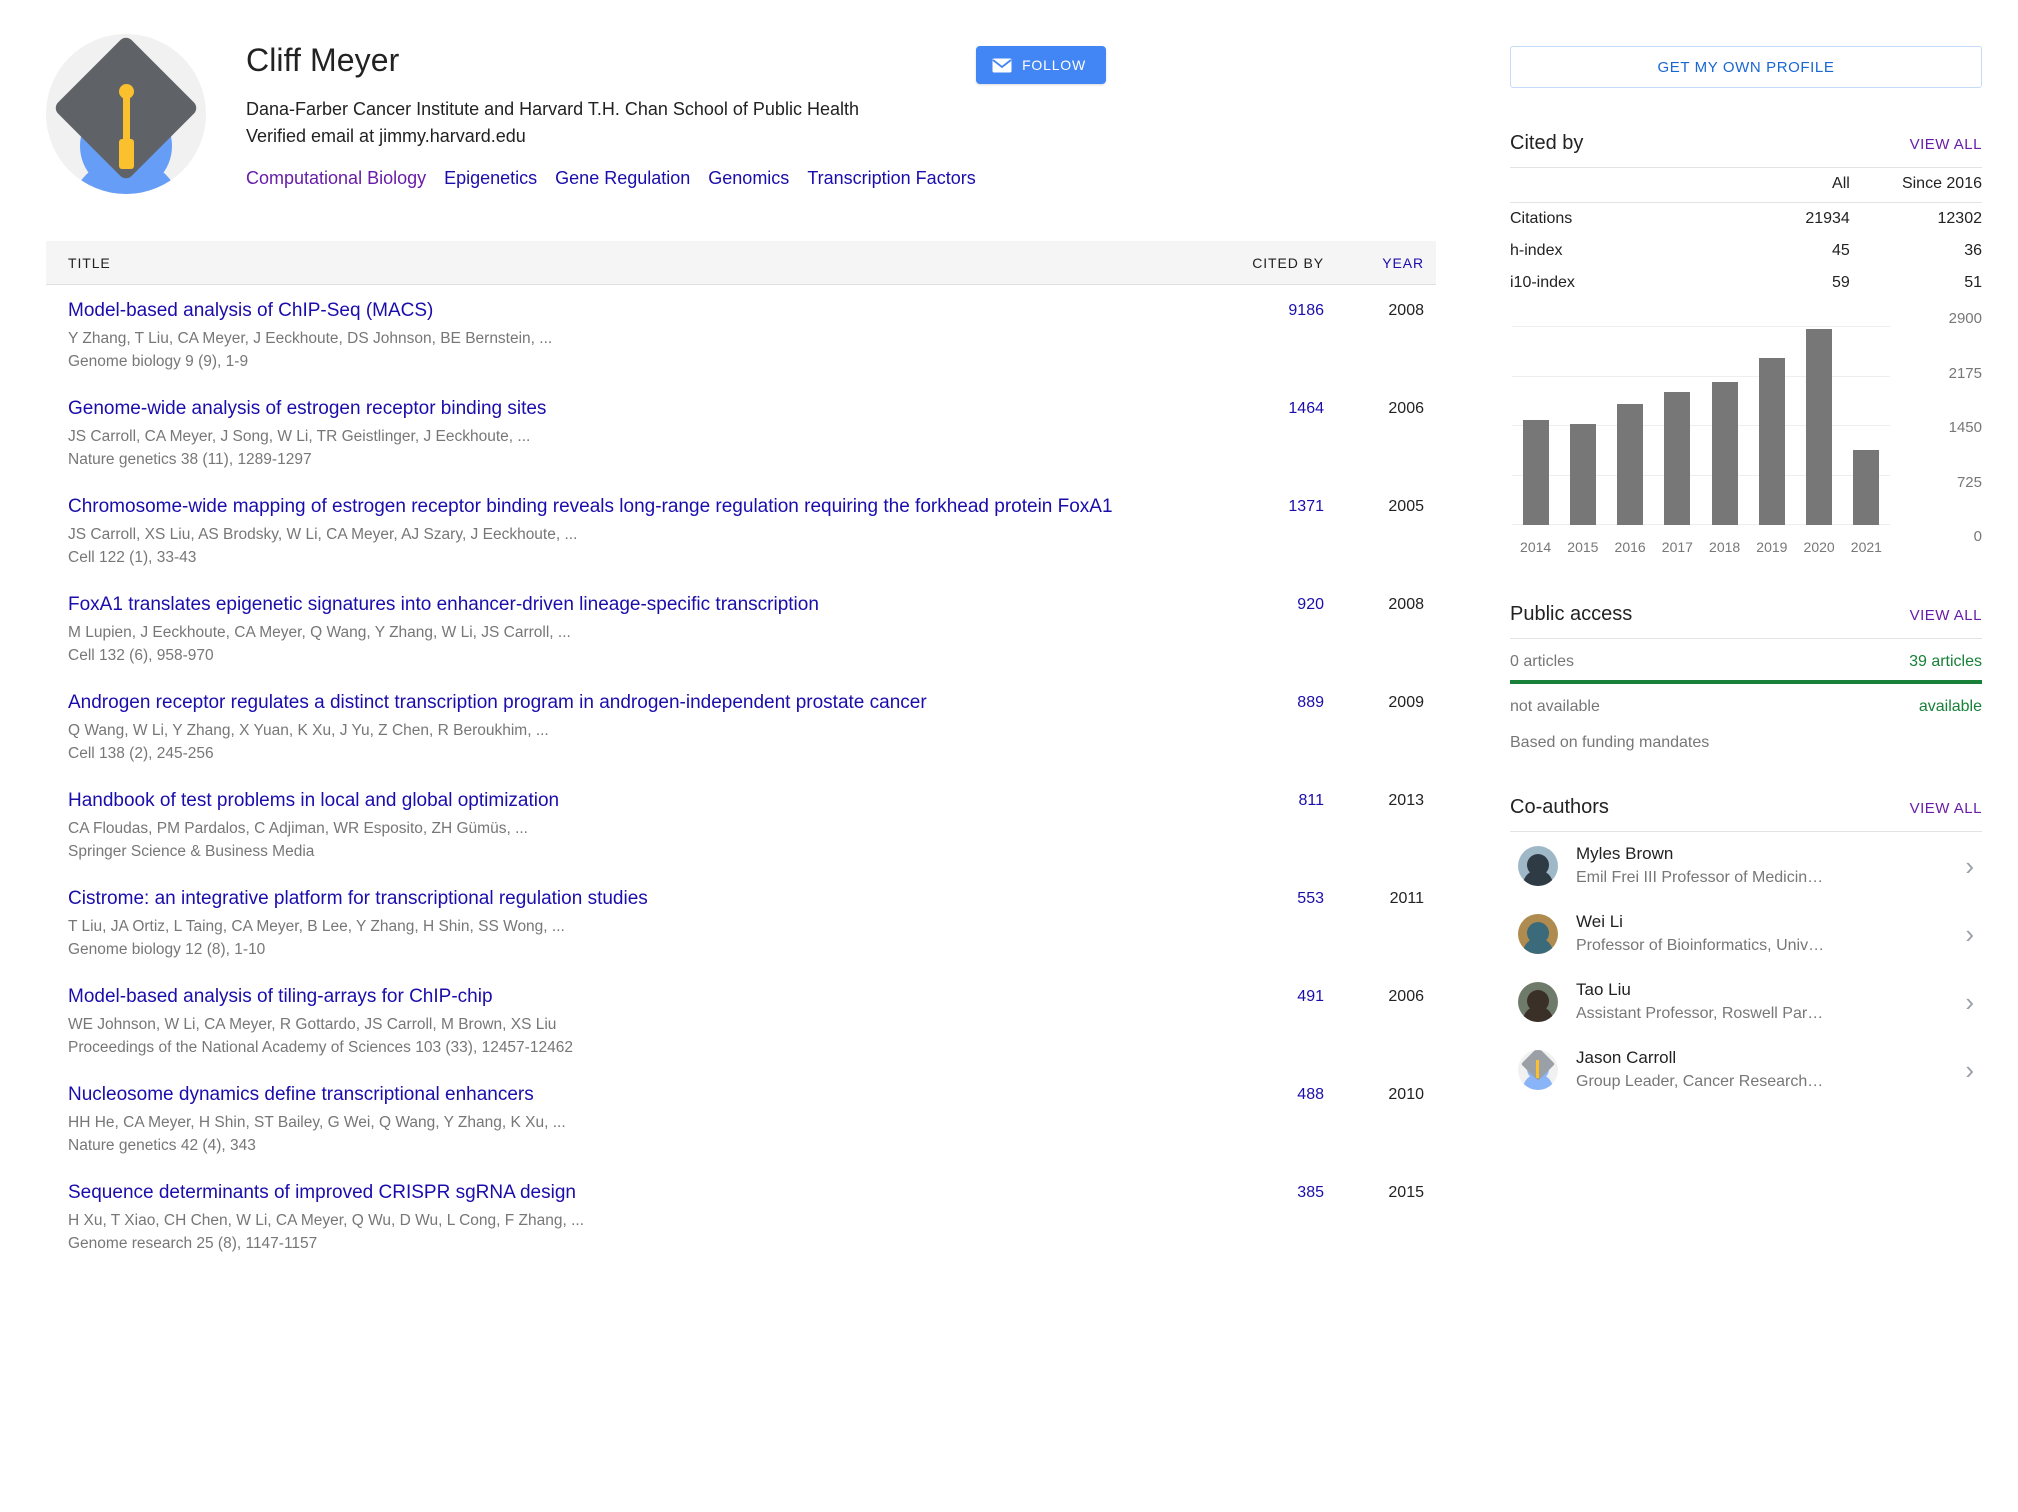  What do you see at coordinates (167, 949) in the screenshot?
I see `publication-venue: Genome biology 12 (8), 1-10` at bounding box center [167, 949].